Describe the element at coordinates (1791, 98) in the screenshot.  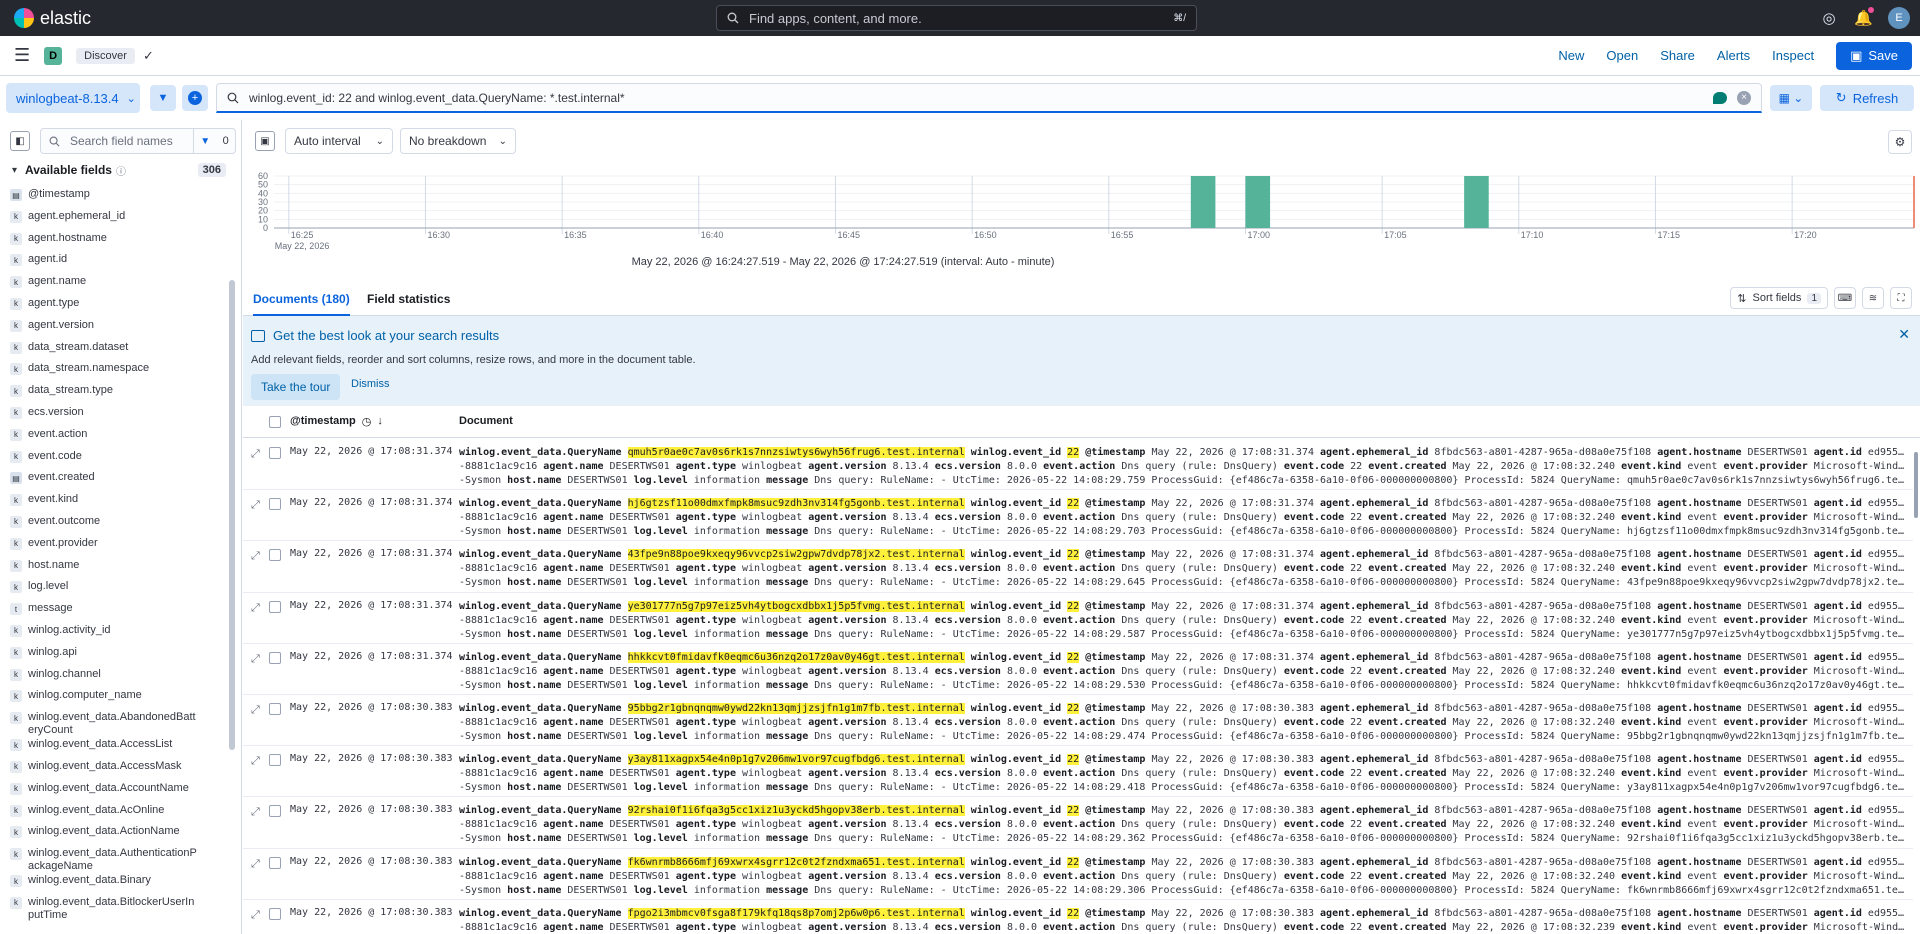
I see `date-picker-button: ▦ ⌄` at that location.